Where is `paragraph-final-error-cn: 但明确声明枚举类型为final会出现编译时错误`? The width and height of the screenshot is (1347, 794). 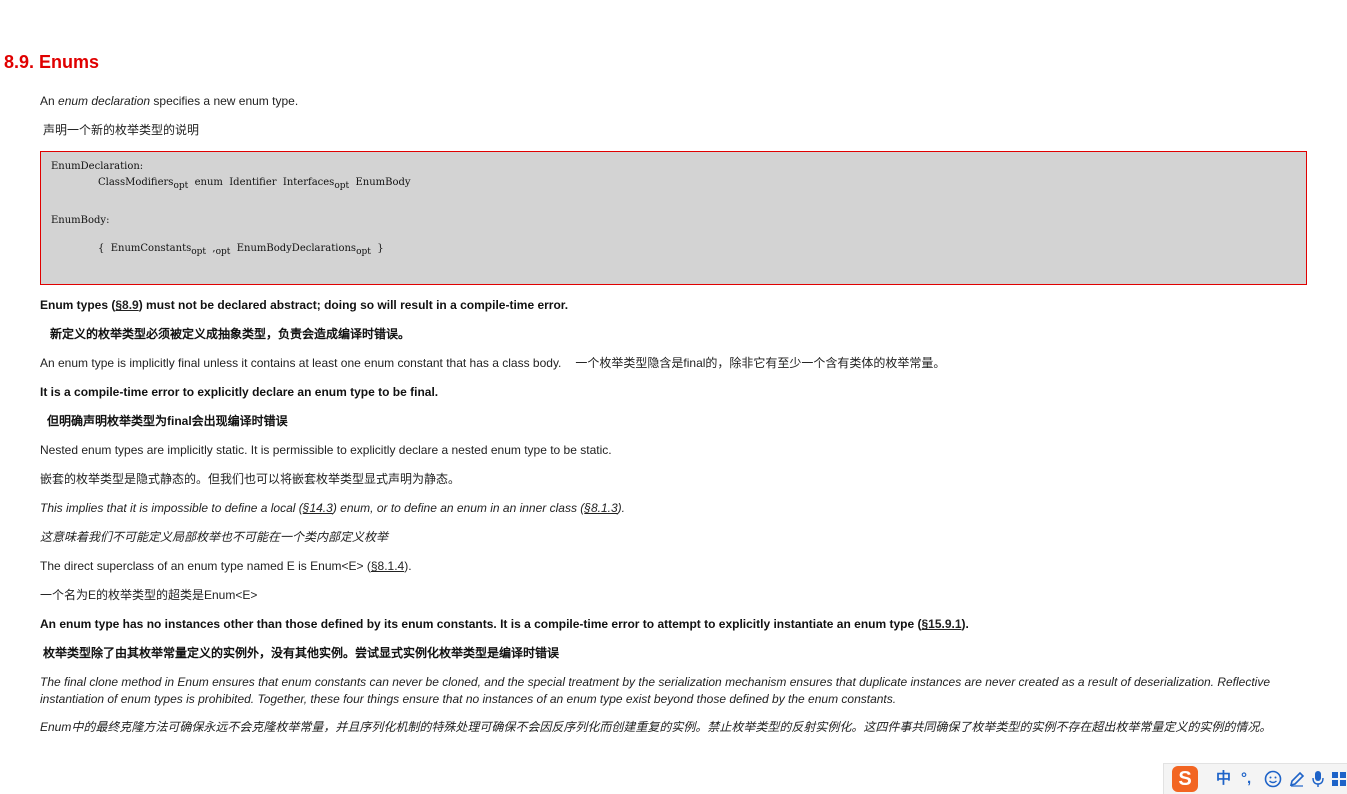
paragraph-final-error-cn: 但明确声明枚举类型为final会出现编译时错误 is located at coordinates (167, 421).